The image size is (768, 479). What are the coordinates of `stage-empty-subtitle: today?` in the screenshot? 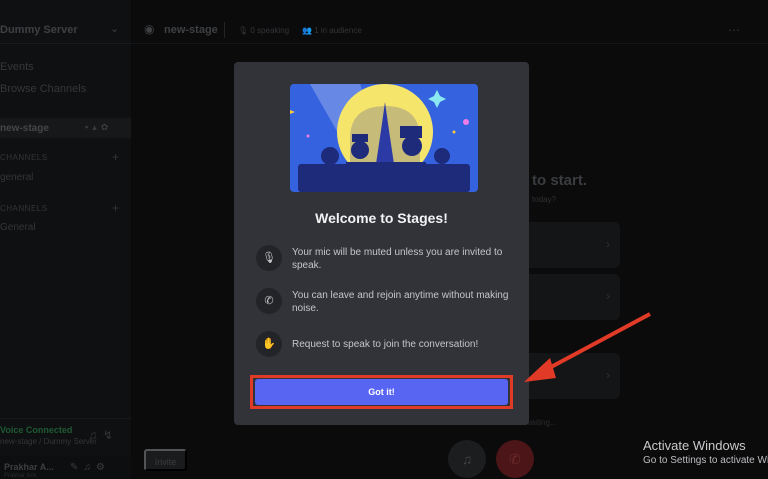 It's located at (544, 199).